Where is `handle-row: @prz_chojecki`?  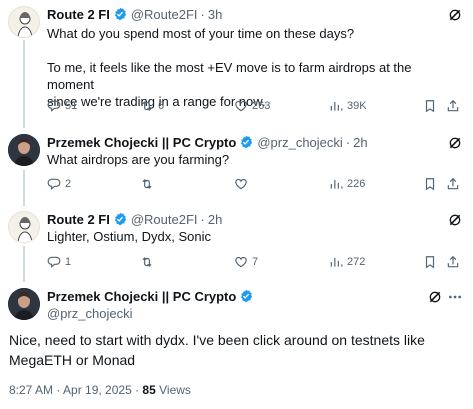
handle-row: @prz_chojecki is located at coordinates (89, 313).